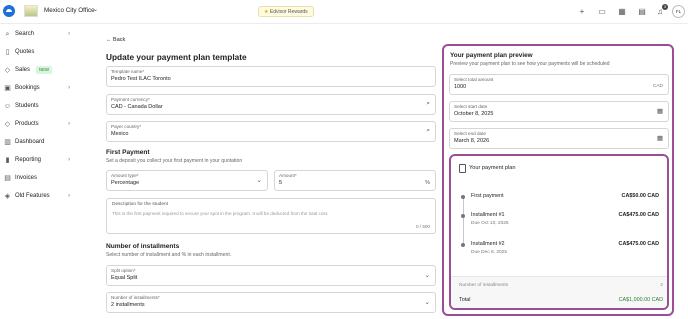 The width and height of the screenshot is (688, 319). What do you see at coordinates (490, 223) in the screenshot?
I see `plan-item-due: Due Oct 10, 2025` at bounding box center [490, 223].